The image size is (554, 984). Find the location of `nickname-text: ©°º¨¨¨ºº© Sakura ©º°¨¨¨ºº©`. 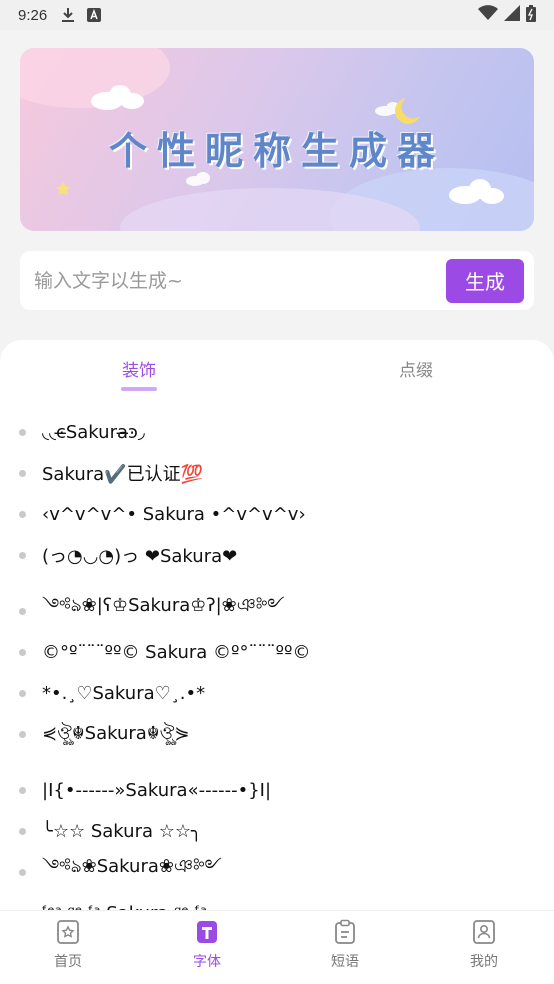

nickname-text: ©°º¨¨¨ºº© Sakura ©º°¨¨¨ºº© is located at coordinates (176, 652).